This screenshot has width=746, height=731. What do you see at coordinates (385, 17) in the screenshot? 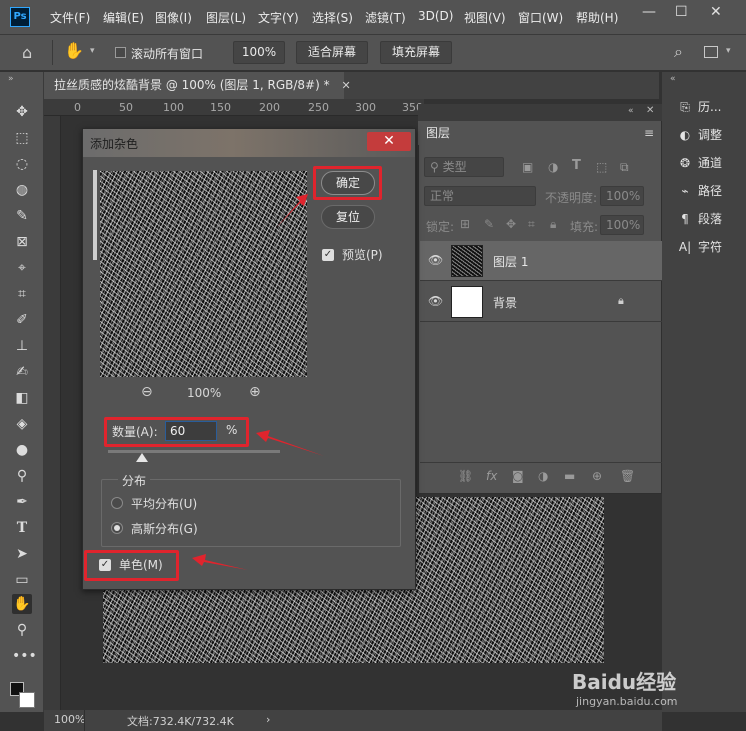
I see `menu-filter: 滤镜(T)` at bounding box center [385, 17].